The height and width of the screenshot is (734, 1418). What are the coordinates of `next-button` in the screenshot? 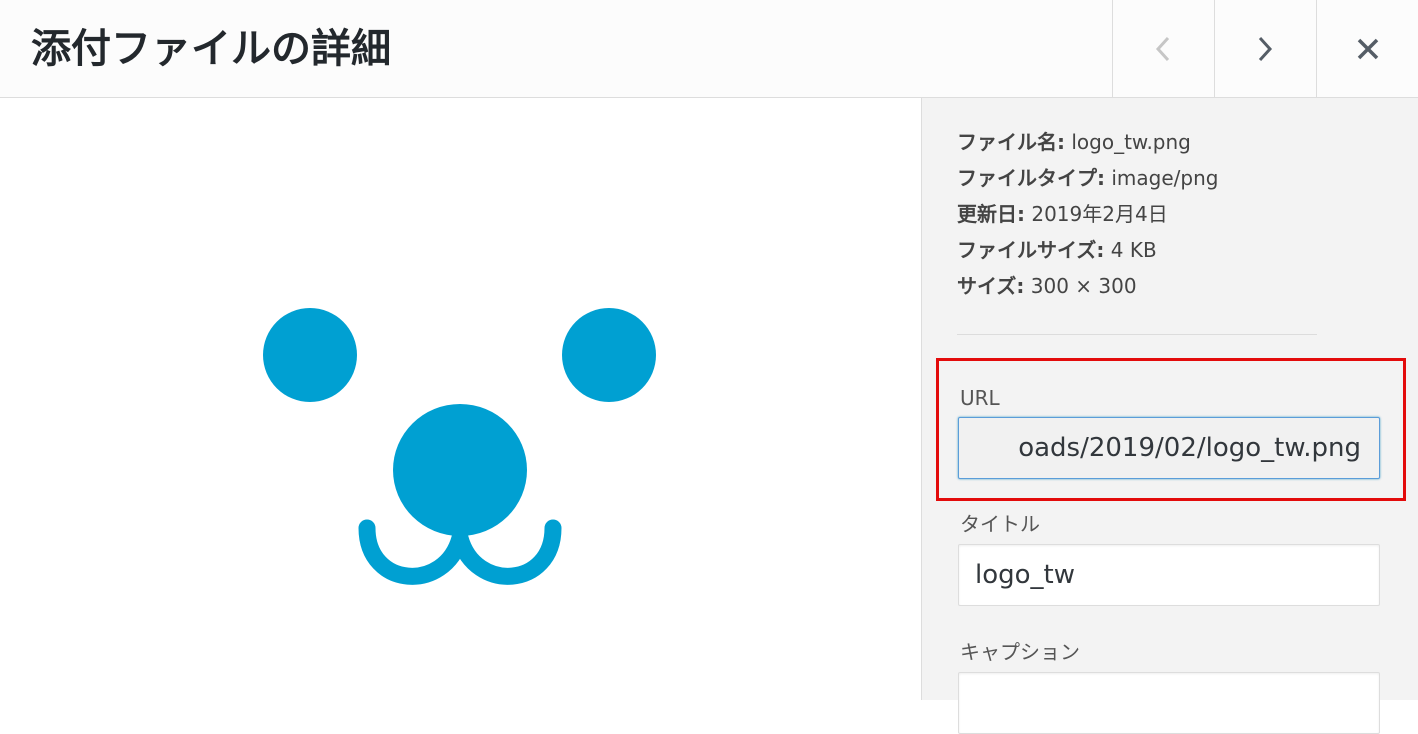 It's located at (1264, 48).